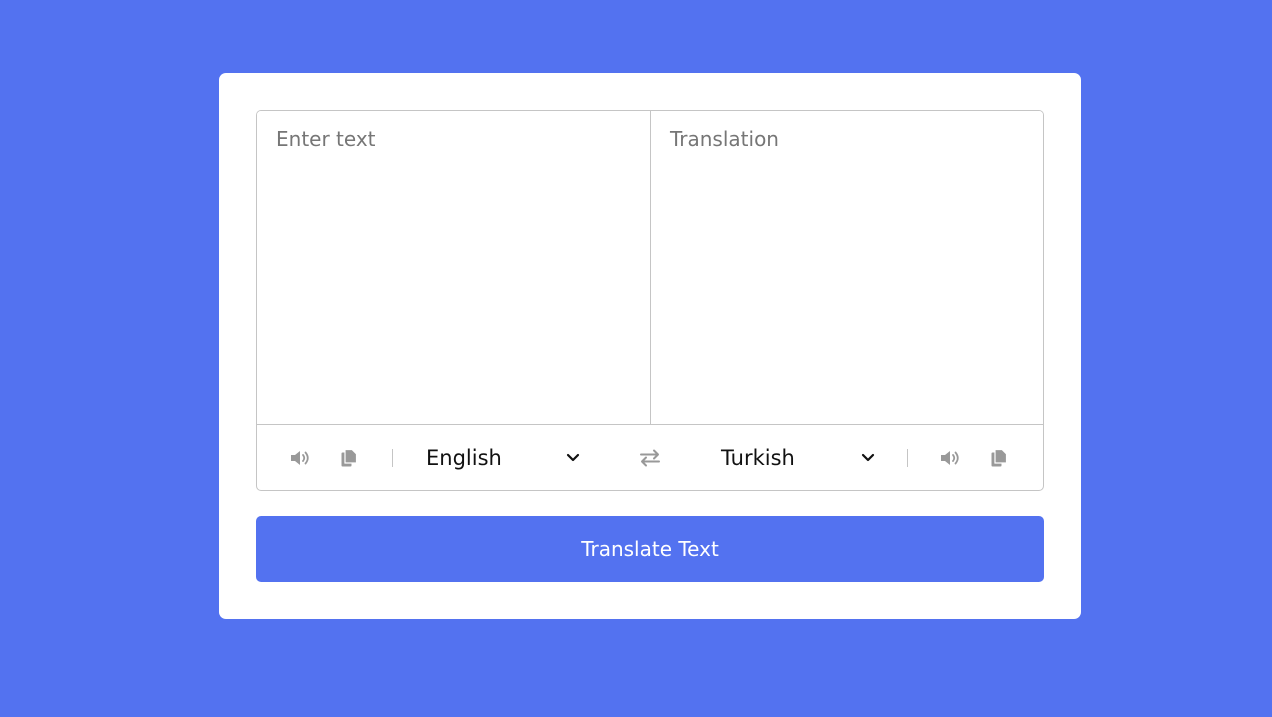 The image size is (1272, 717). Describe the element at coordinates (464, 457) in the screenshot. I see `source-language-label: English` at that location.